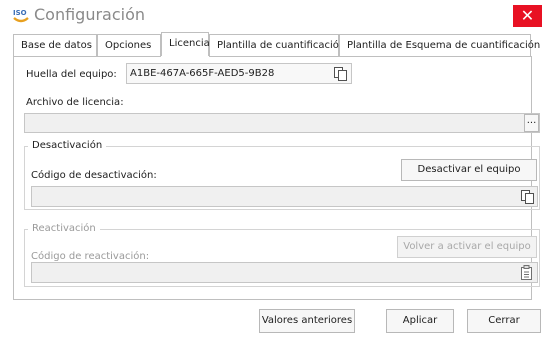 Image resolution: width=546 pixels, height=343 pixels. I want to click on tab-opciones: Opciones, so click(129, 45).